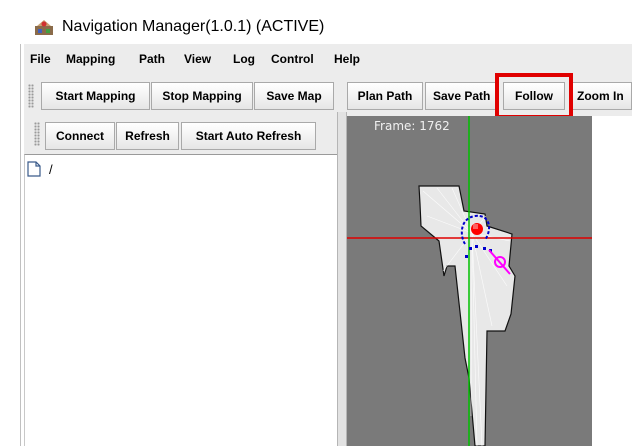 This screenshot has height=446, width=632. I want to click on start-auto-refresh-button: Start Auto Refresh, so click(248, 136).